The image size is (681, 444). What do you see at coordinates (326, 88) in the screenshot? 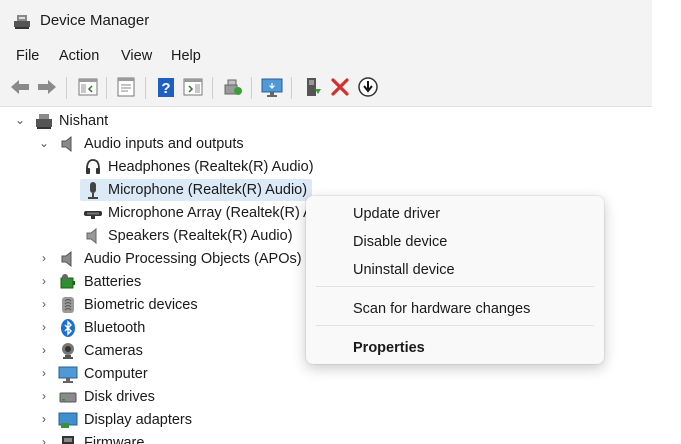
I see `toolbar: ?` at bounding box center [326, 88].